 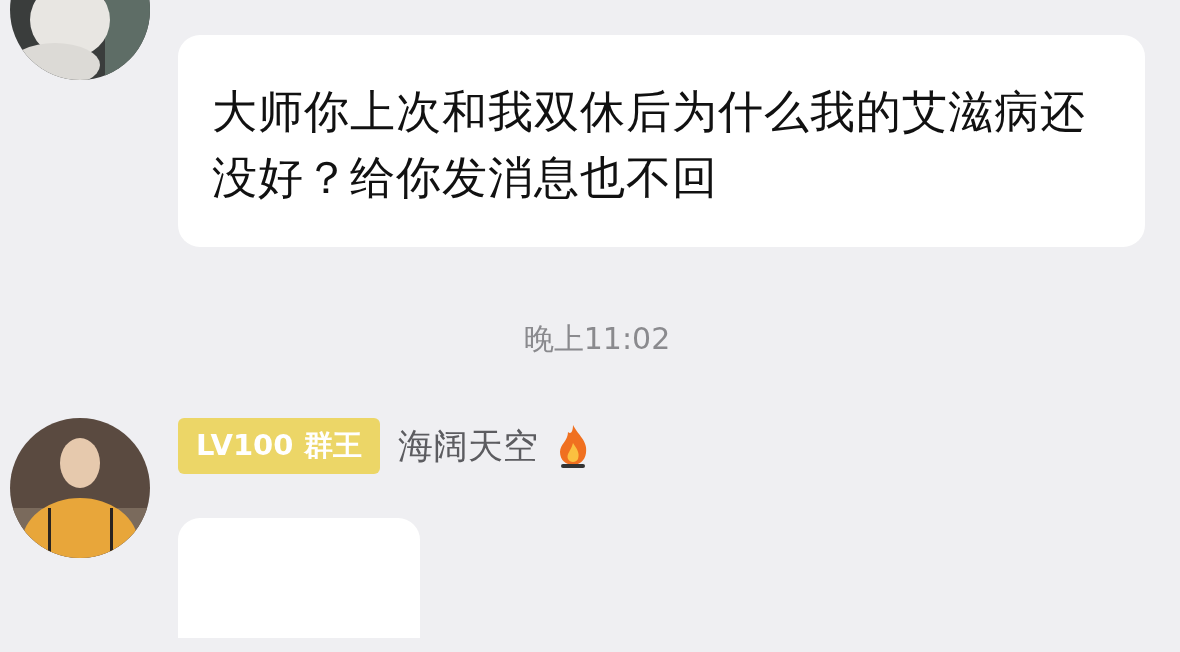 I want to click on sender-name: 海阔天空, so click(x=467, y=446).